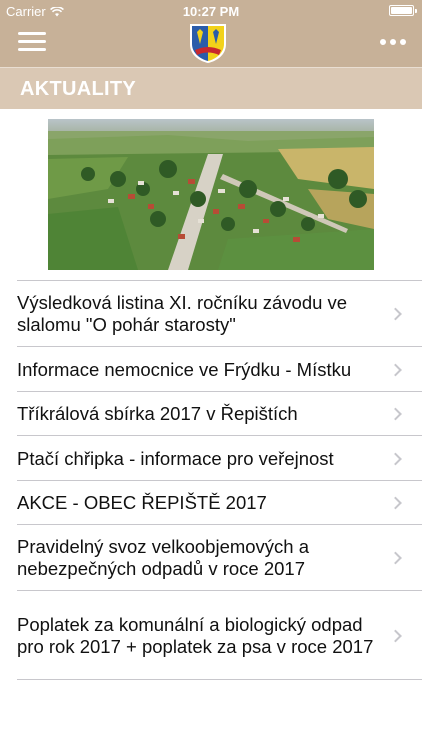 The image size is (422, 750). I want to click on battery-icon, so click(403, 10).